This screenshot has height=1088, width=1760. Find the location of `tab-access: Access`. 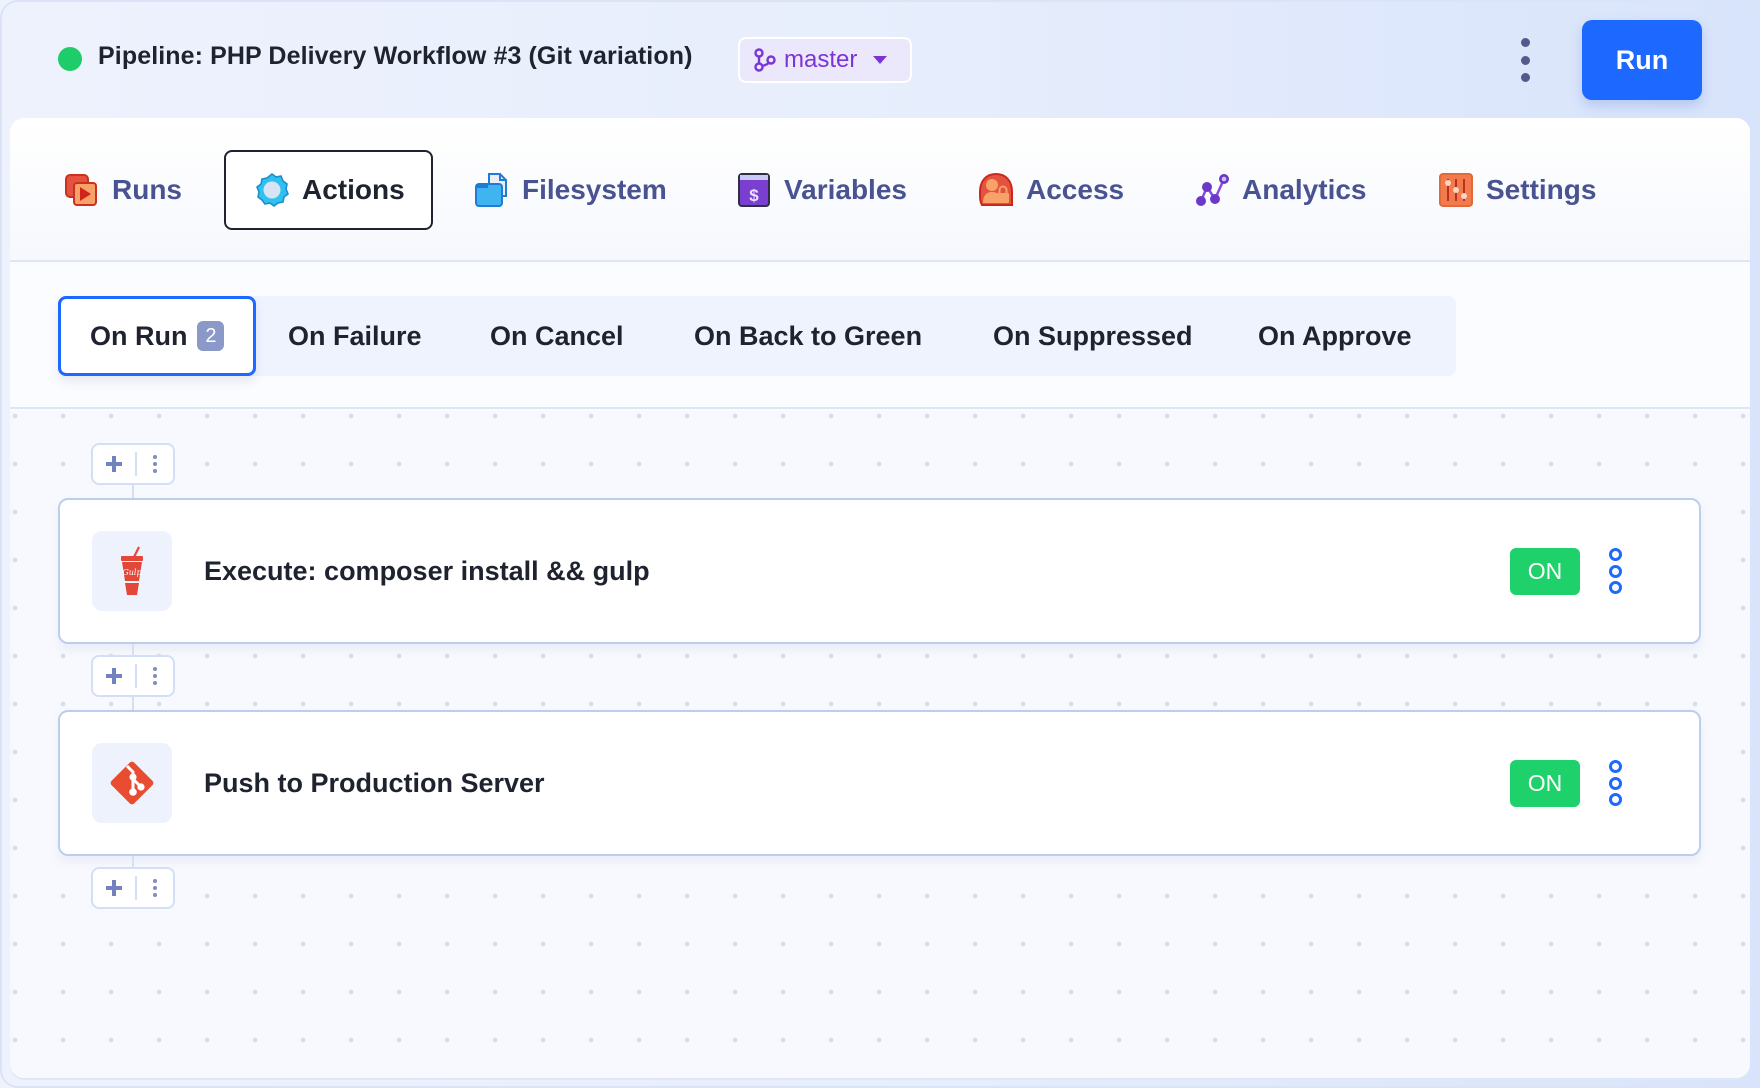

tab-access: Access is located at coordinates (1051, 190).